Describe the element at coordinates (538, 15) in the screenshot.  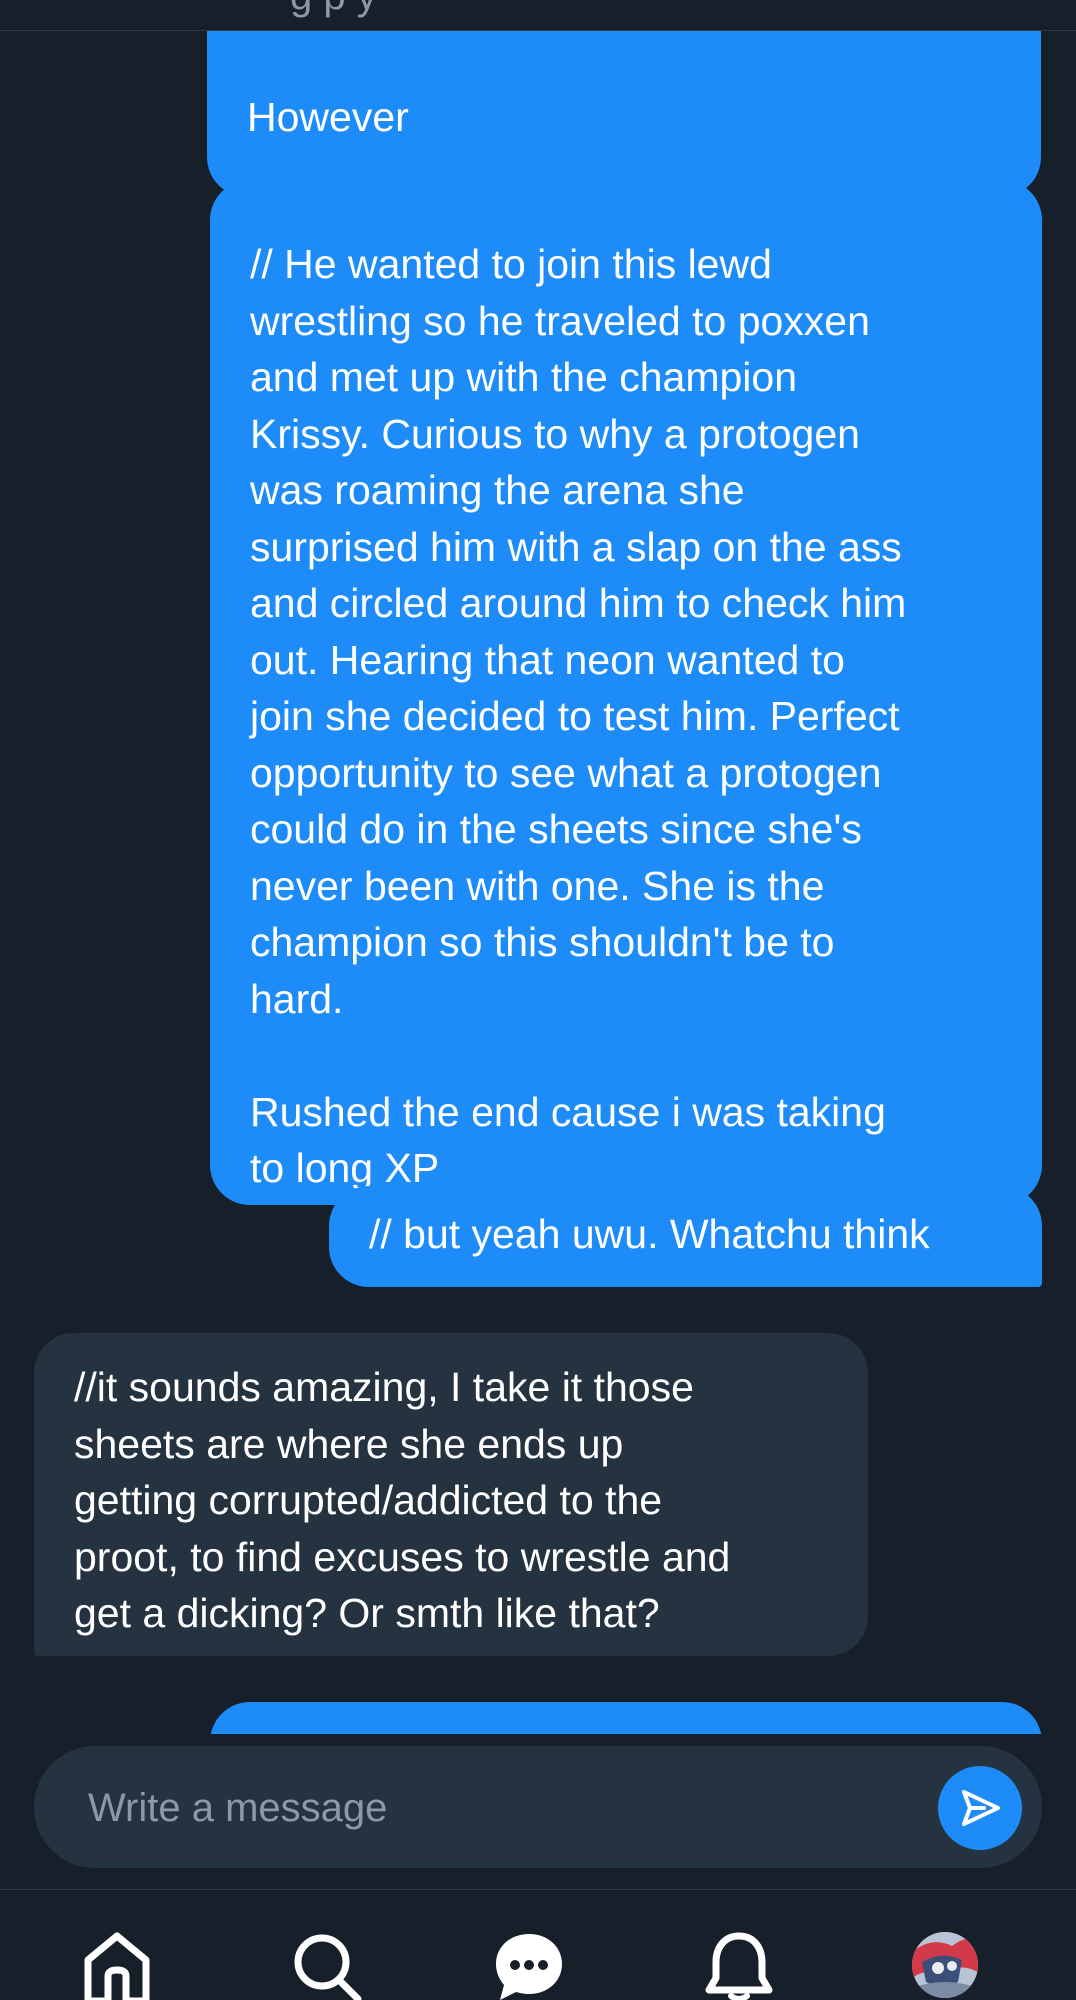
I see `conversation-header: g p y` at that location.